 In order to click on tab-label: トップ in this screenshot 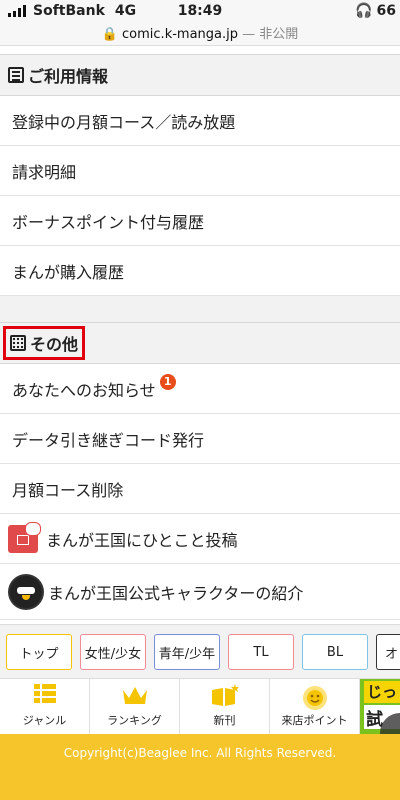, I will do `click(39, 654)`.